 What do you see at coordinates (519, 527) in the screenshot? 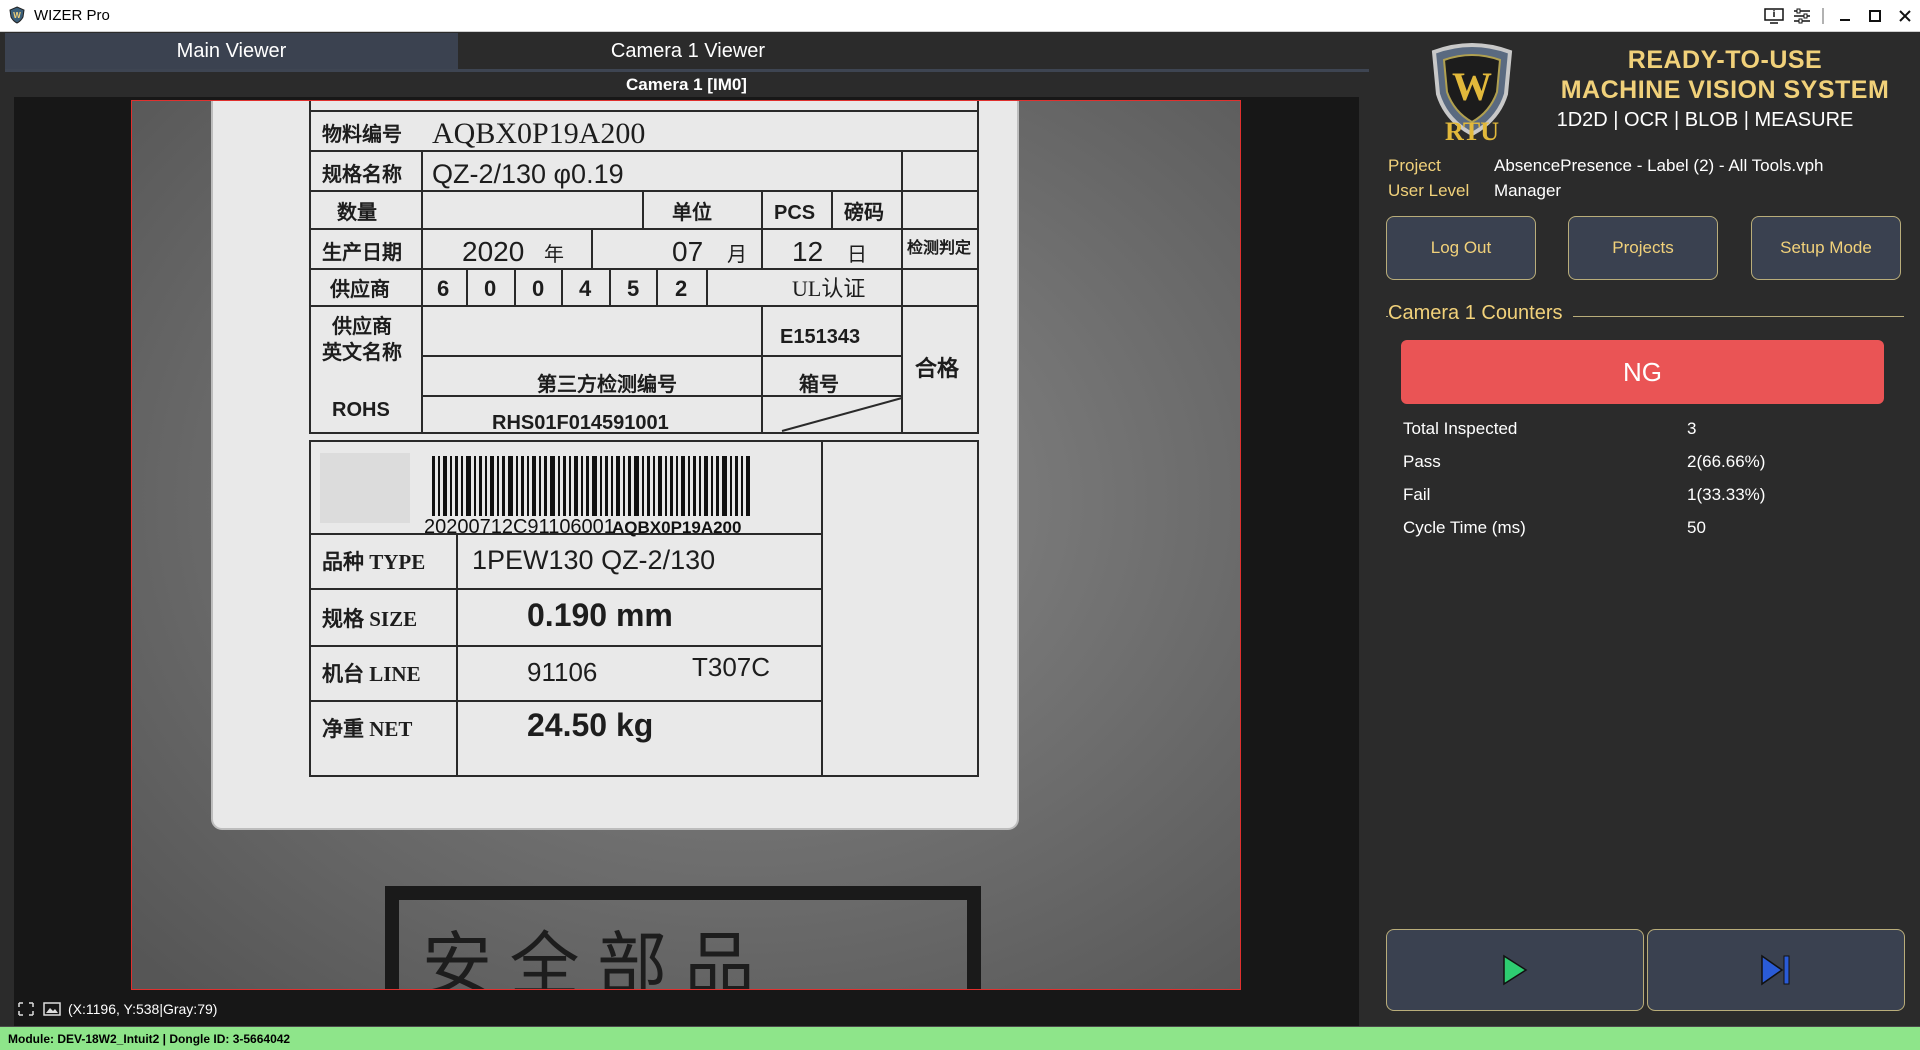
I see `label-barcode-text: 20200712C91106001` at bounding box center [519, 527].